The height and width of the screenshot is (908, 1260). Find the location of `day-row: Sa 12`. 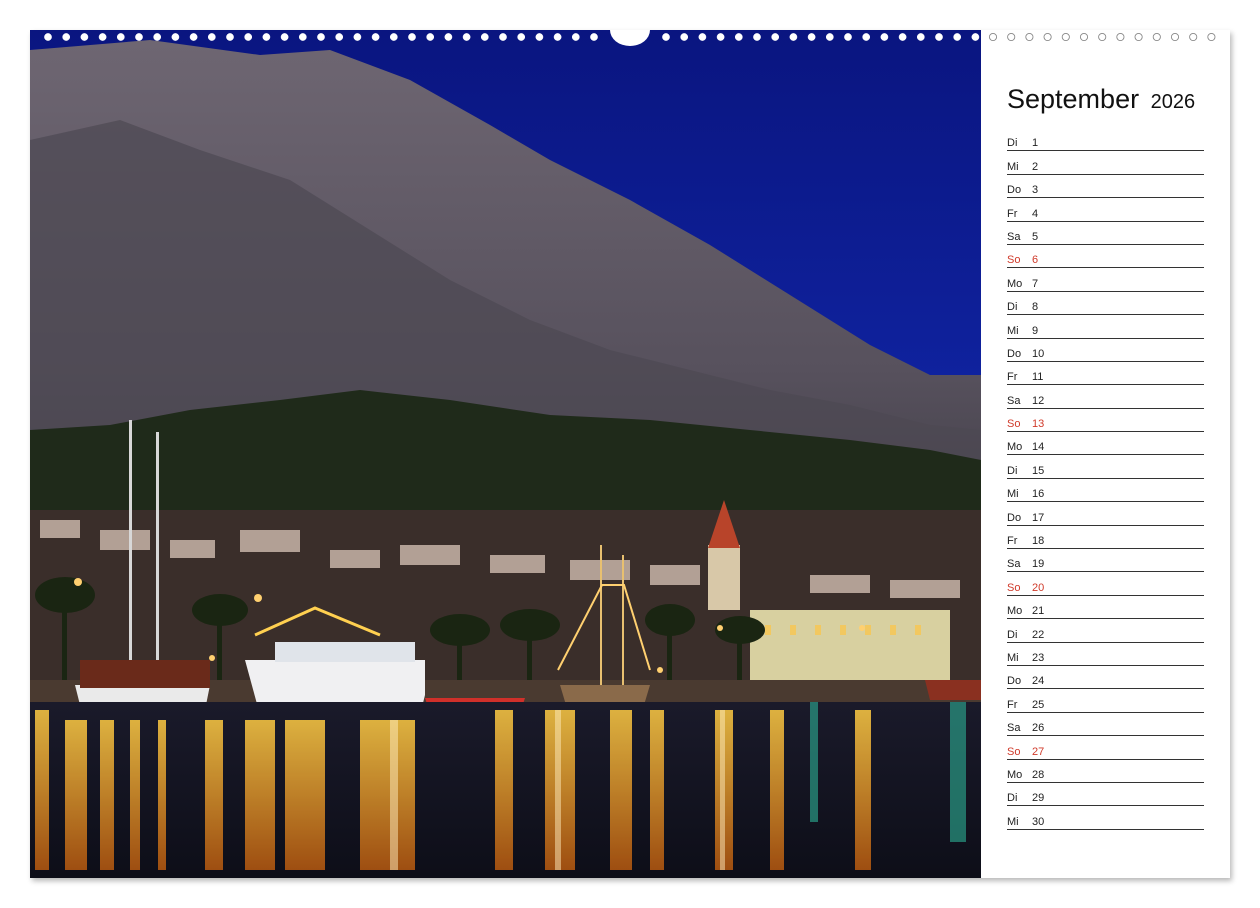

day-row: Sa 12 is located at coordinates (1105, 397).